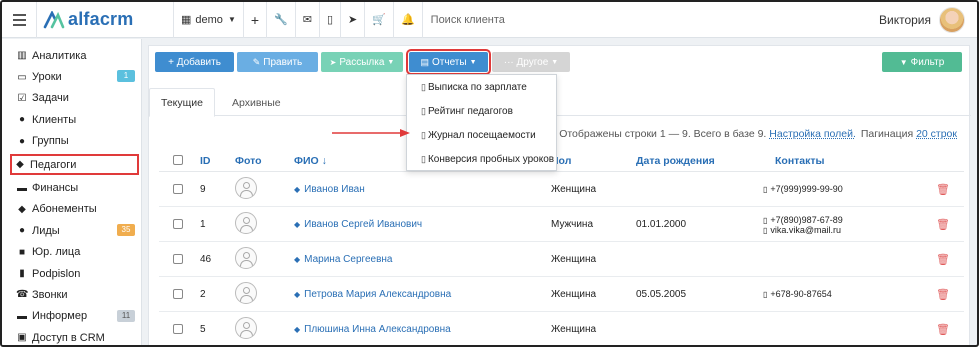  Describe the element at coordinates (561, 161) in the screenshot. I see `table-header: ID Фото ФИО ↓ Пол Дата рождения Контакты` at that location.